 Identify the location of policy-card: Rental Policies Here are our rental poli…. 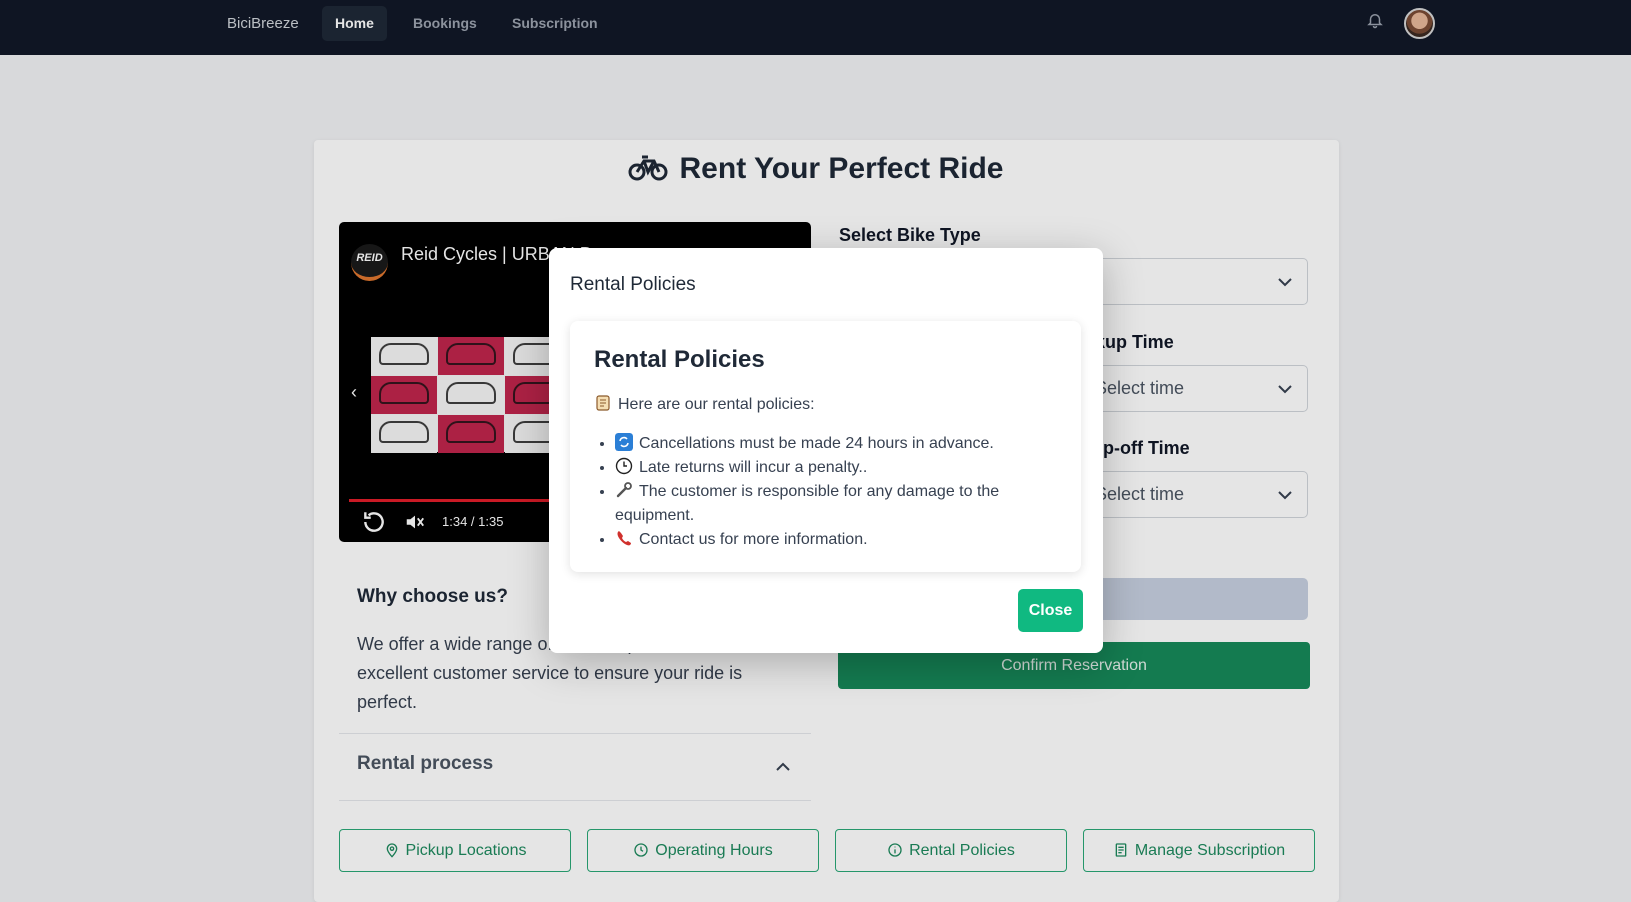
(825, 446).